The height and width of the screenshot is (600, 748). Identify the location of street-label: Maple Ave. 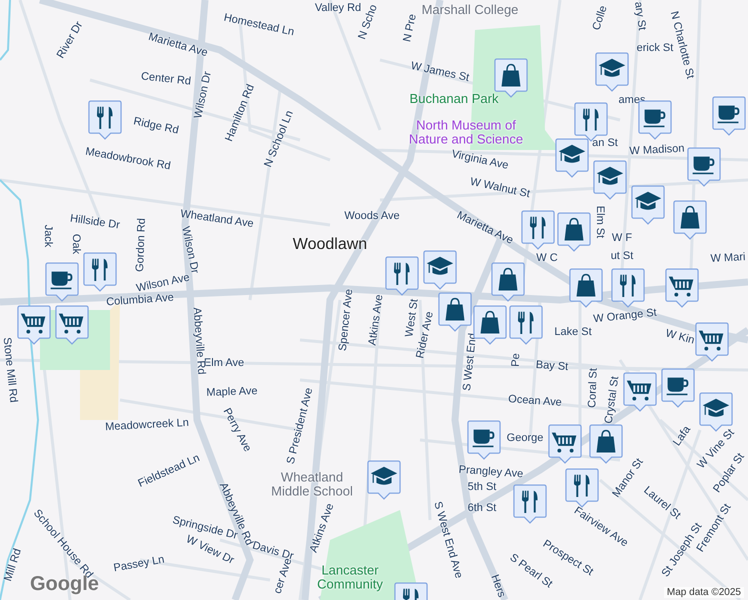
(232, 392).